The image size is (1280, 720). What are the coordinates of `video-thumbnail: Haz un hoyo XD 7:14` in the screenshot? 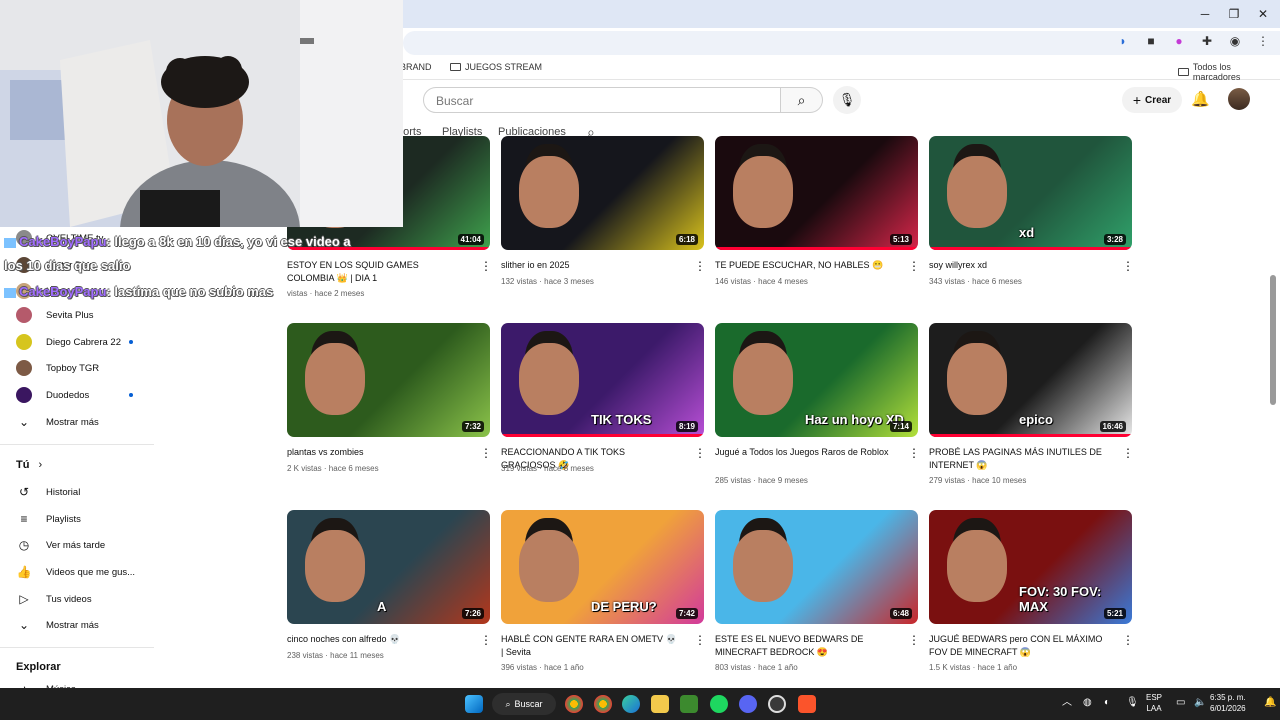 It's located at (816, 380).